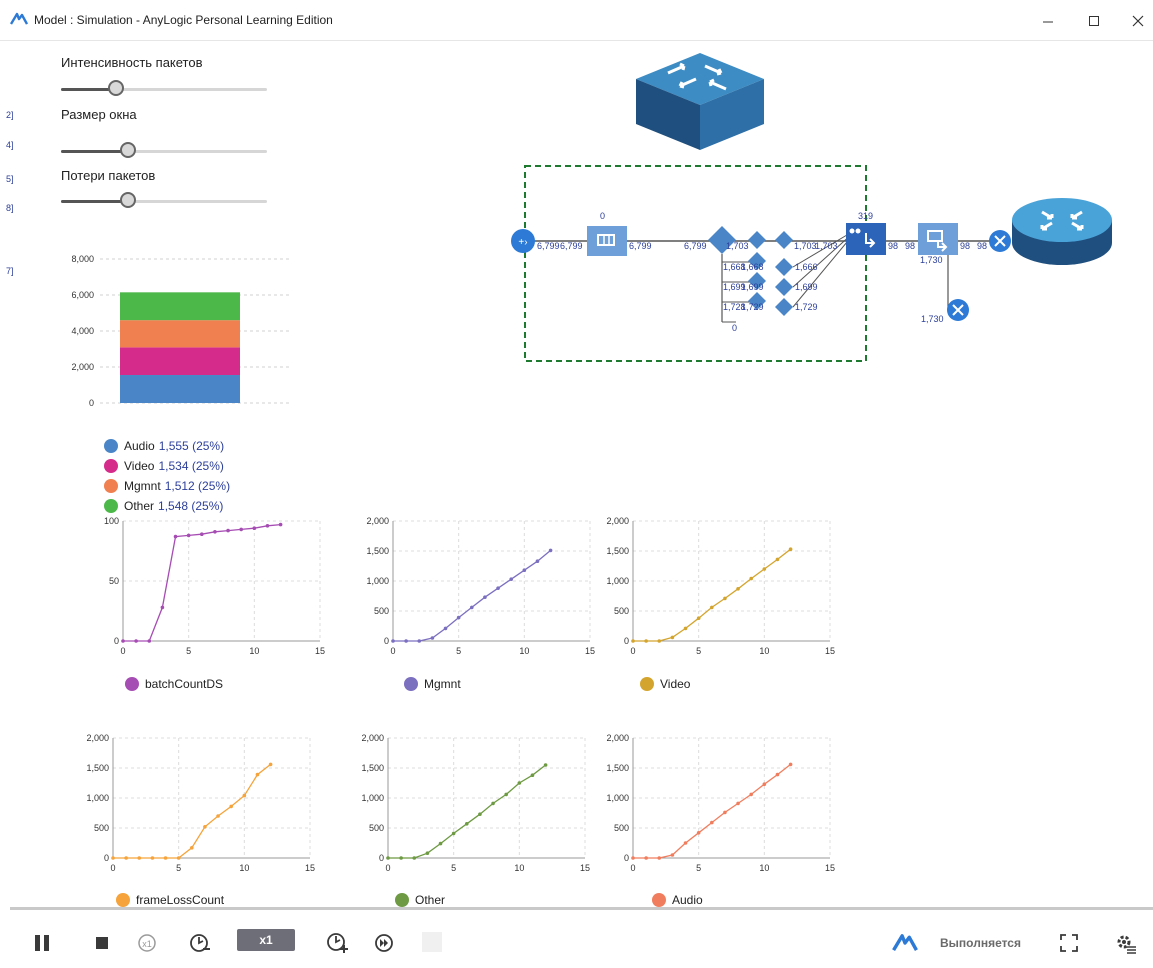 This screenshot has height=968, width=1153. Describe the element at coordinates (42, 943) in the screenshot. I see `pause-button` at that location.